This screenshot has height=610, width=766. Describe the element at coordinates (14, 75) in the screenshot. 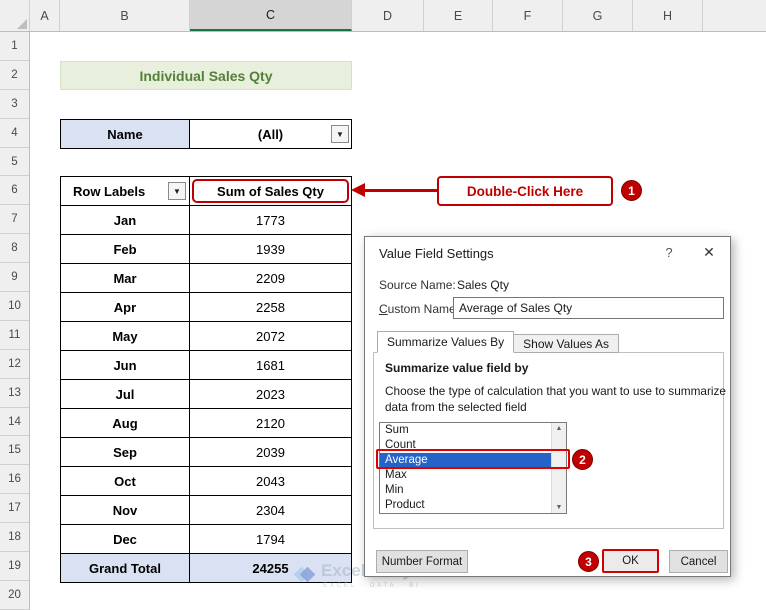

I see `row-header: 2` at that location.